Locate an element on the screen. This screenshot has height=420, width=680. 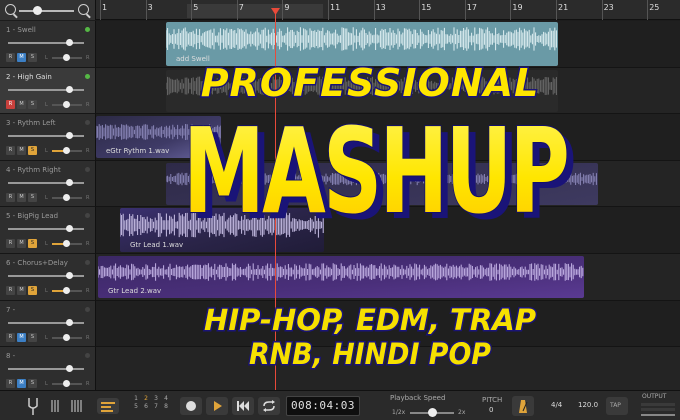
track-header: 5 - BigPig Lead R M S L R is located at coordinates (48, 230).